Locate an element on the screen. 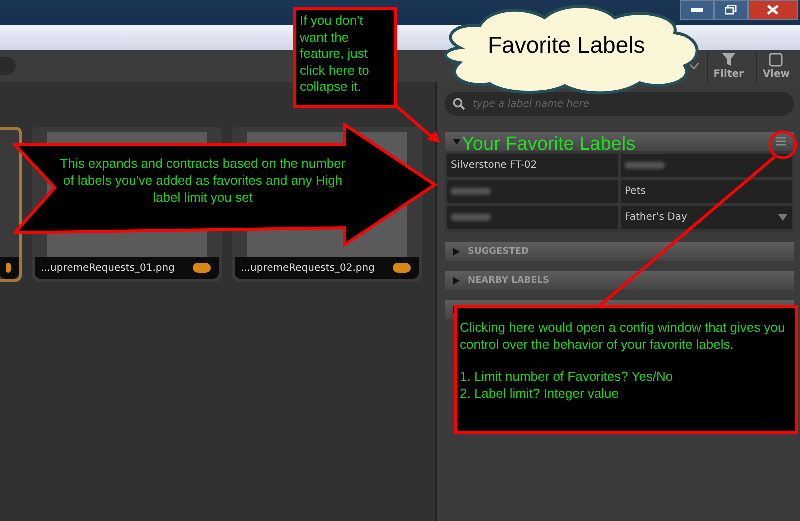  file-name: ...upremeRequests_02.png is located at coordinates (308, 268).